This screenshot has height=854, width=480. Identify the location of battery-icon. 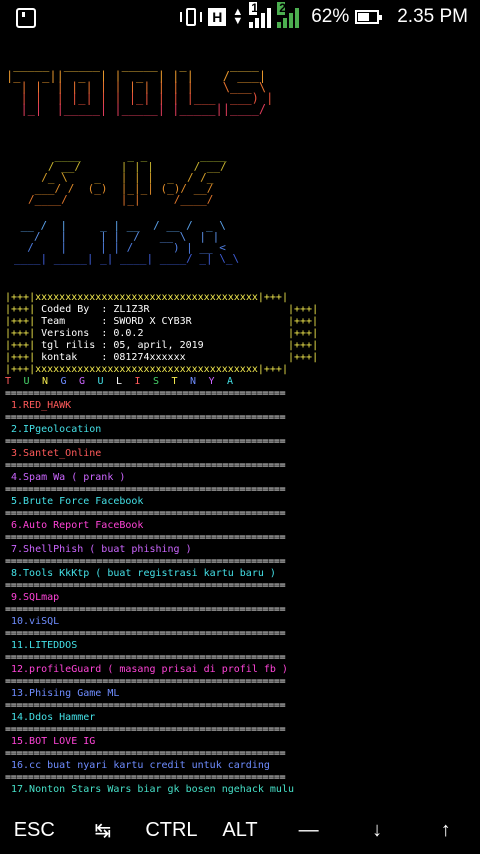
(369, 17).